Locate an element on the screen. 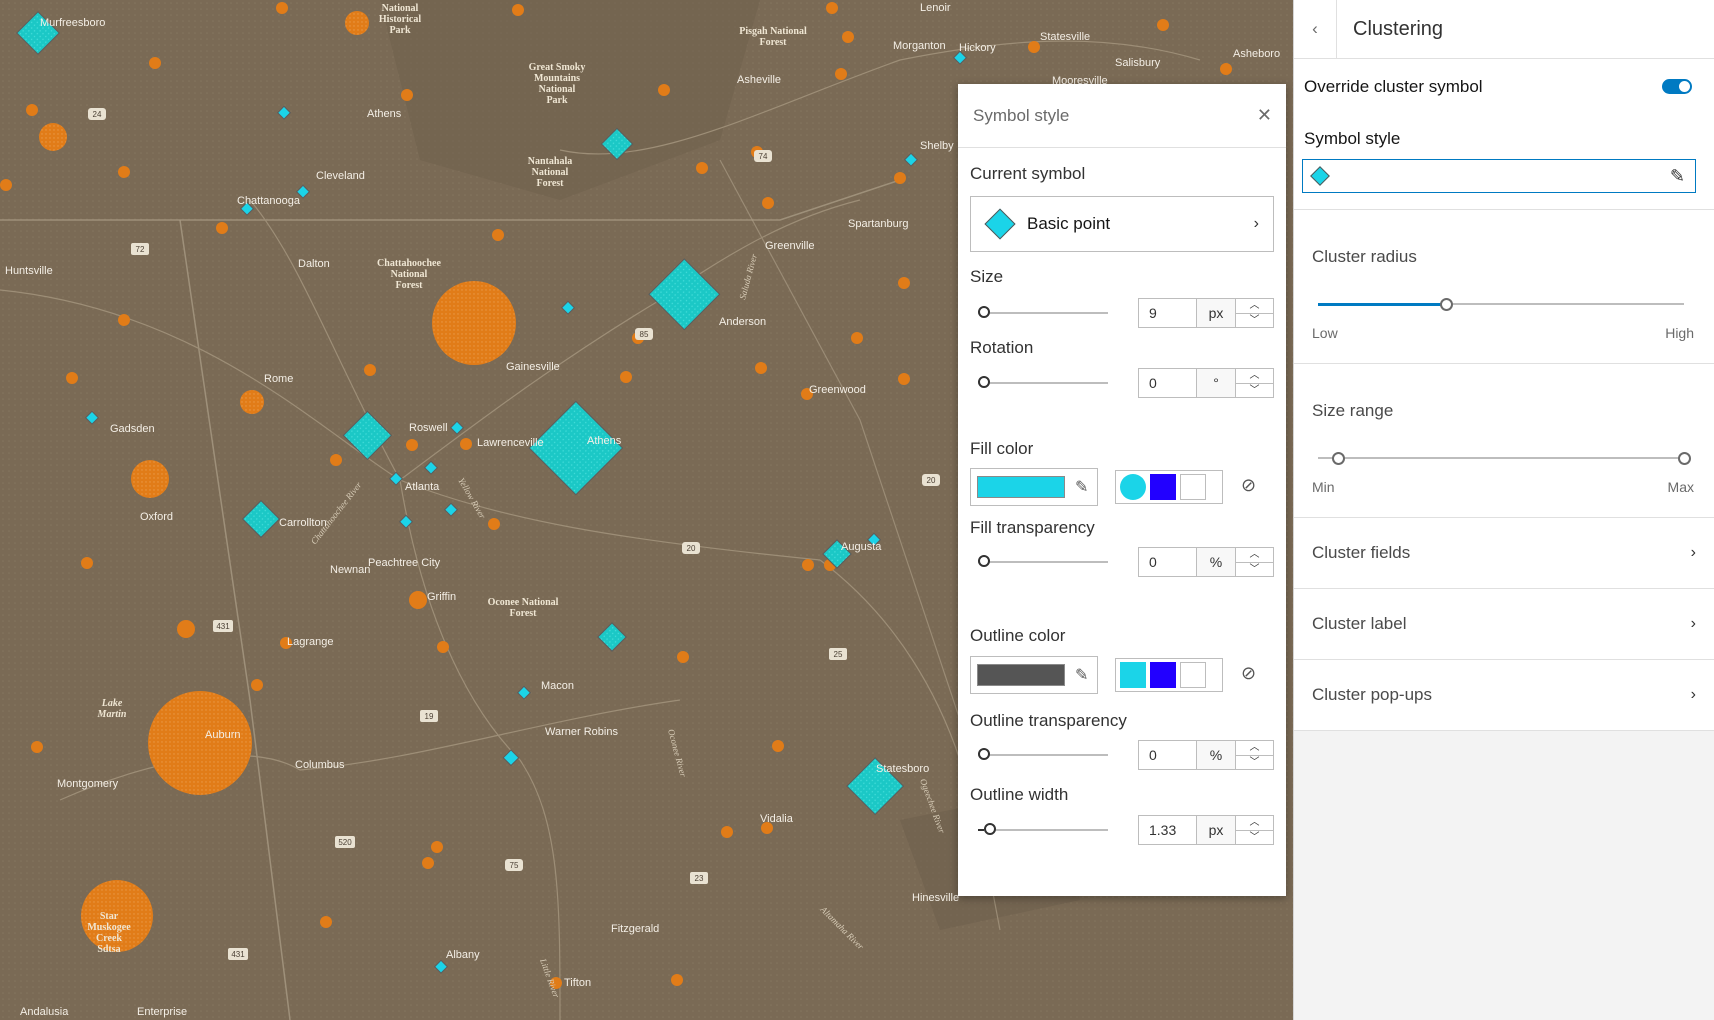  svg-text: Muskogee is located at coordinates (109, 927).